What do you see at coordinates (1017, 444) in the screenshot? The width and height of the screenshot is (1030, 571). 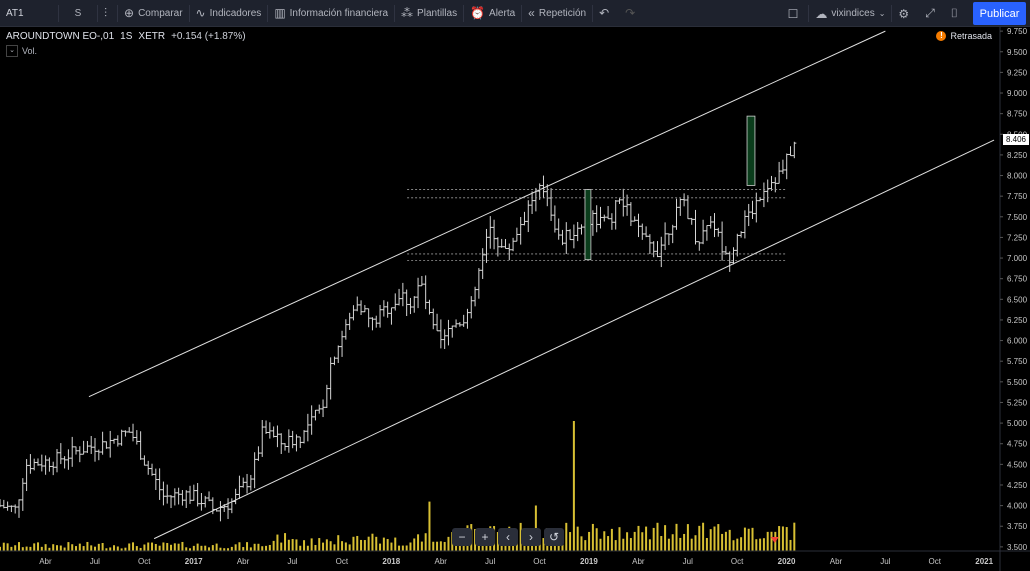 I see `price-tick-label: 4.750` at bounding box center [1017, 444].